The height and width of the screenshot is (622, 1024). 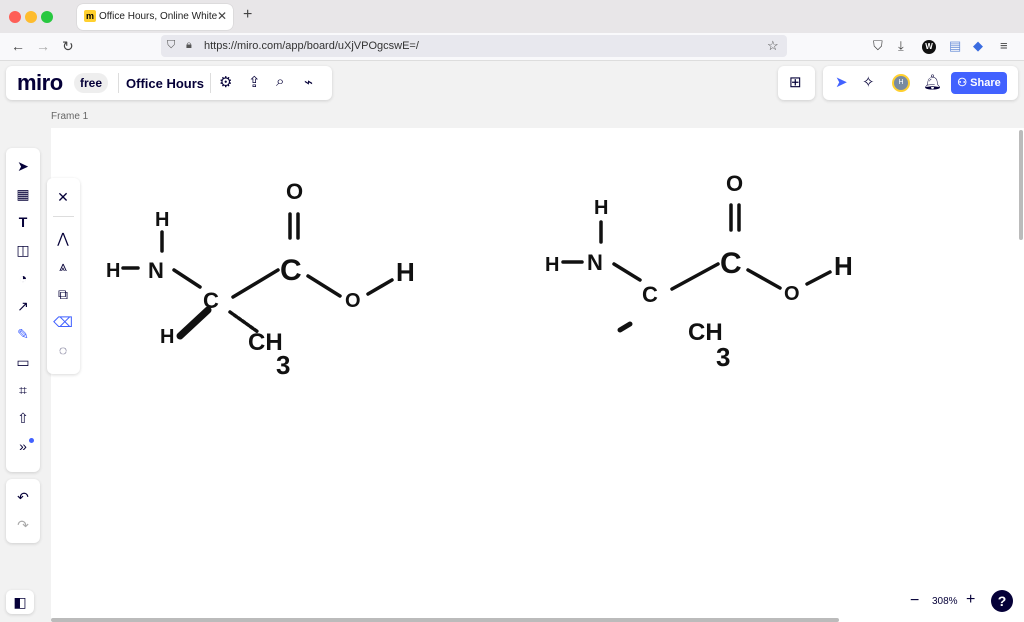 I want to click on bond-left-N-C, so click(x=187, y=278).